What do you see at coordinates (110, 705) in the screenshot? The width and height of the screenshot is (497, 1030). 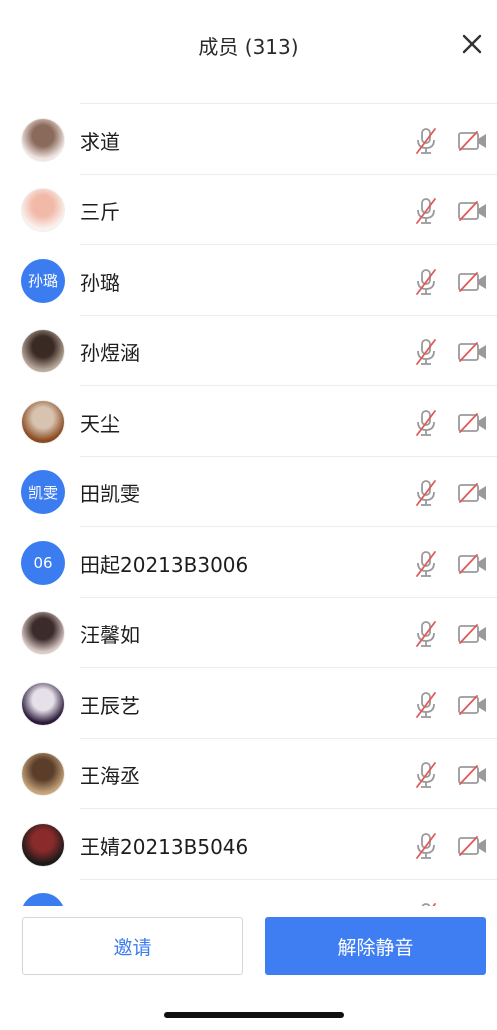 I see `member-name: 王辰艺` at bounding box center [110, 705].